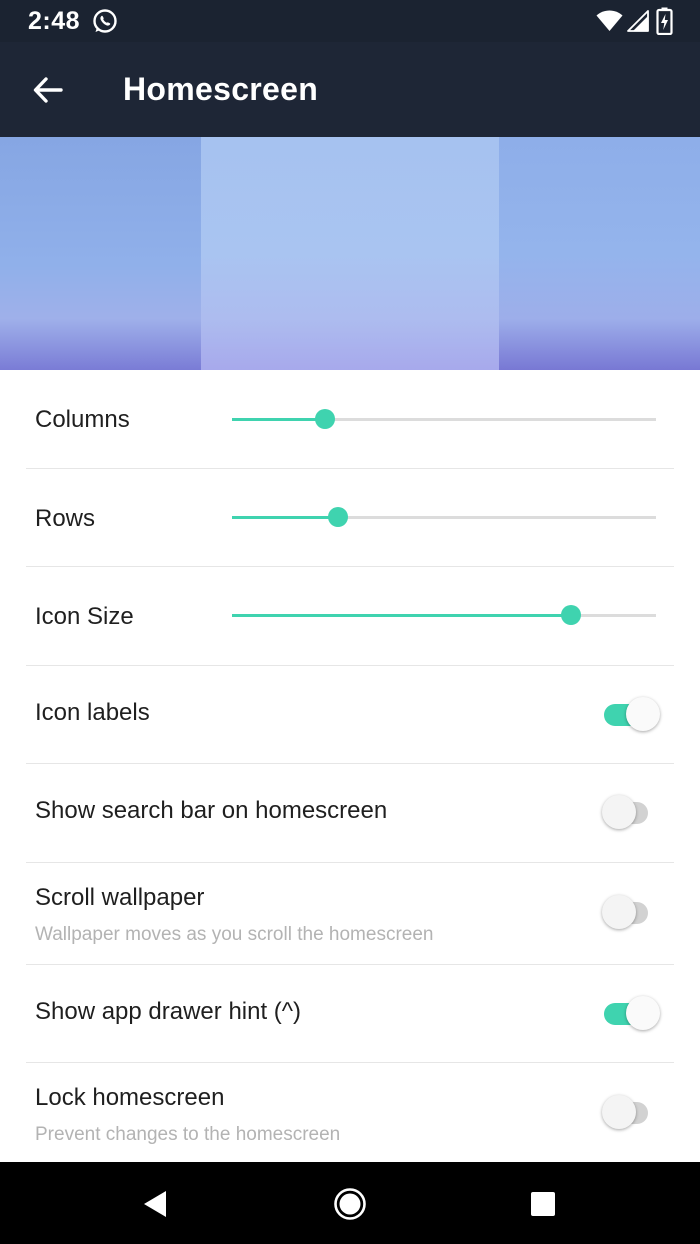  I want to click on icon-size-label: Icon Size, so click(84, 616).